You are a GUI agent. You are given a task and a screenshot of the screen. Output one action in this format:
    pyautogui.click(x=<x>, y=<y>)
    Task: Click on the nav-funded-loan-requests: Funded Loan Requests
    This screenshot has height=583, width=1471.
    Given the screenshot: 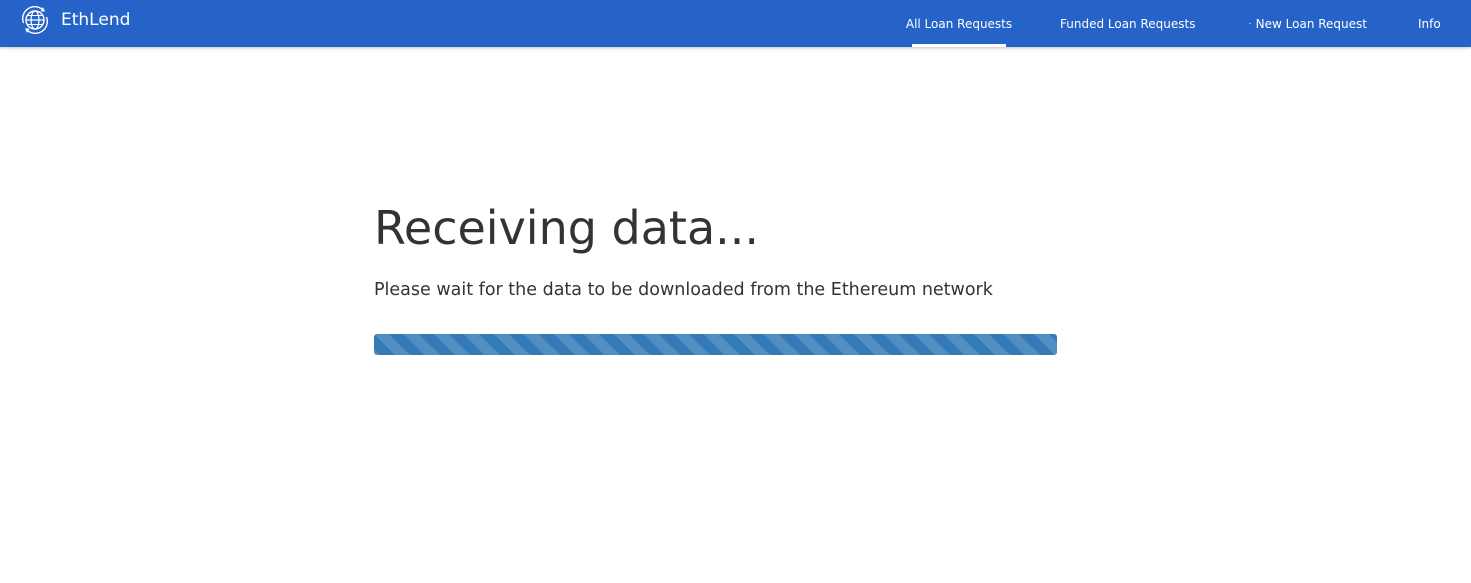 What is the action you would take?
    pyautogui.click(x=1127, y=23)
    